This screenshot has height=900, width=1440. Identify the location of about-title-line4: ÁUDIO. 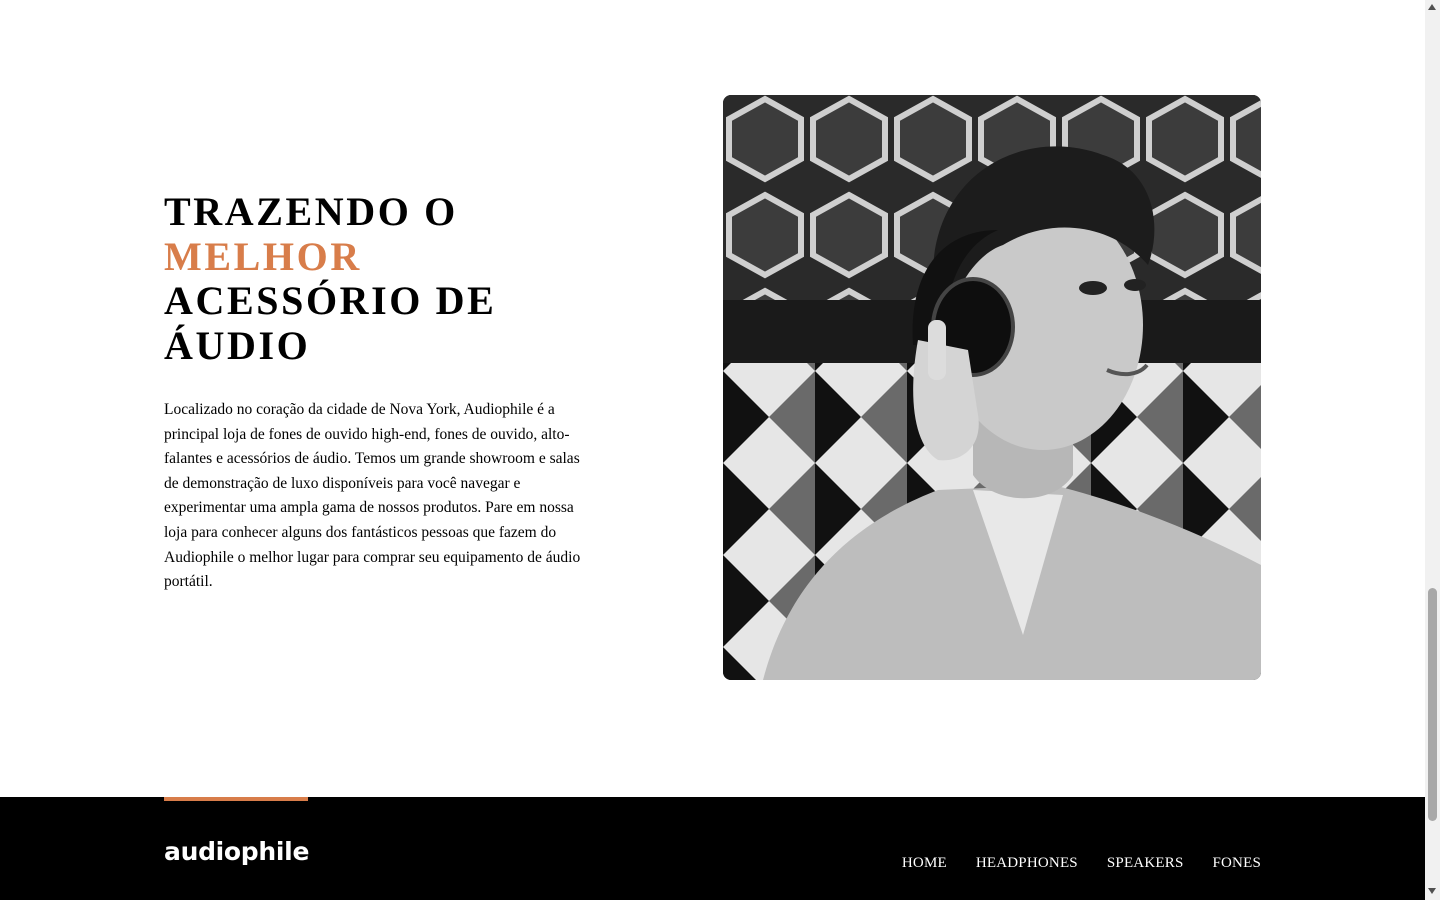
(237, 345).